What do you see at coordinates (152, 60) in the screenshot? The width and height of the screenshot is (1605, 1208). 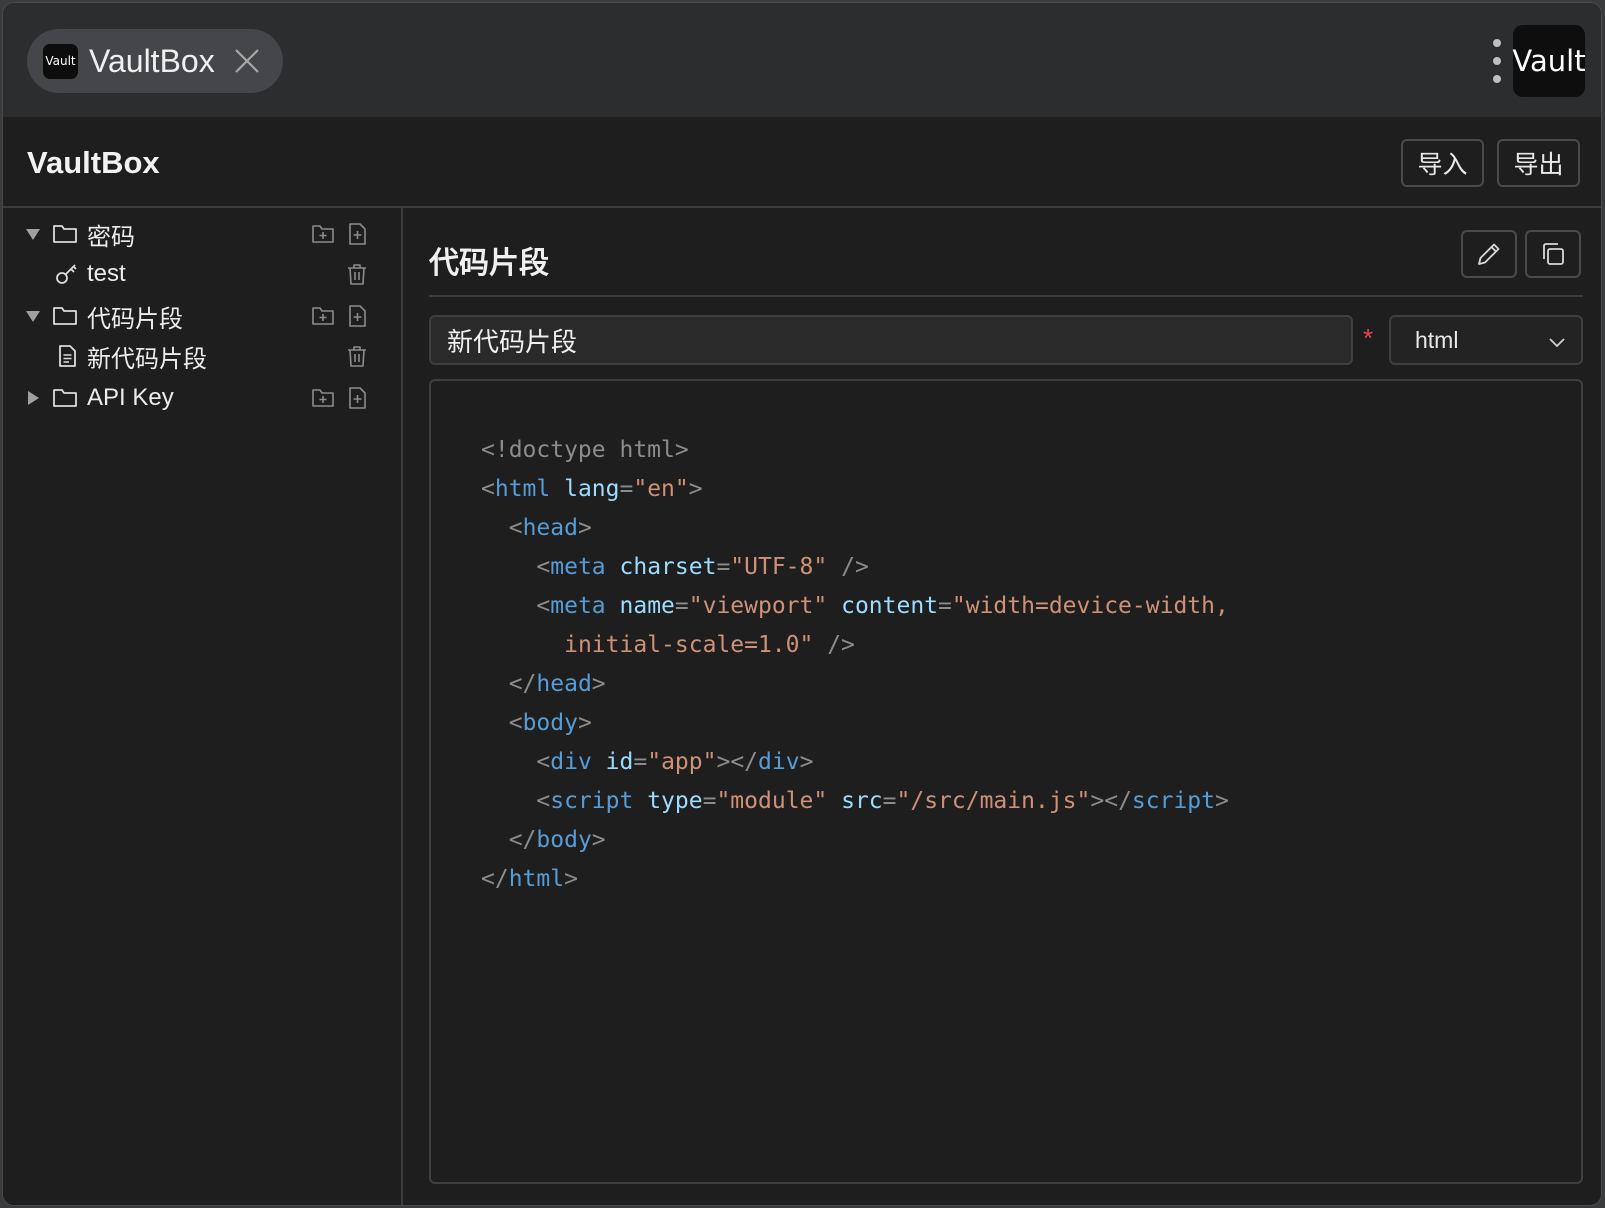 I see `tab-title: VaultBox` at bounding box center [152, 60].